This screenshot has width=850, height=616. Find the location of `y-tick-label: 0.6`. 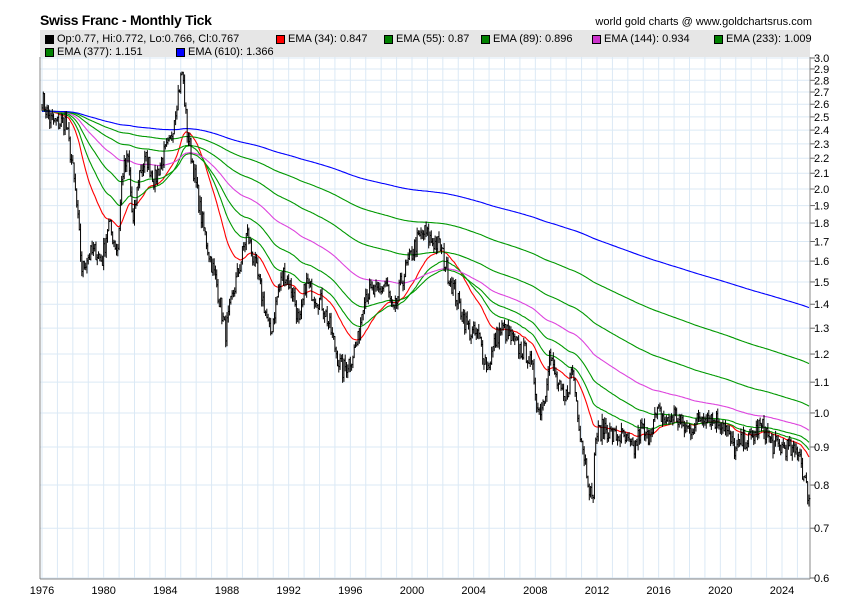

y-tick-label: 0.6 is located at coordinates (821, 579).